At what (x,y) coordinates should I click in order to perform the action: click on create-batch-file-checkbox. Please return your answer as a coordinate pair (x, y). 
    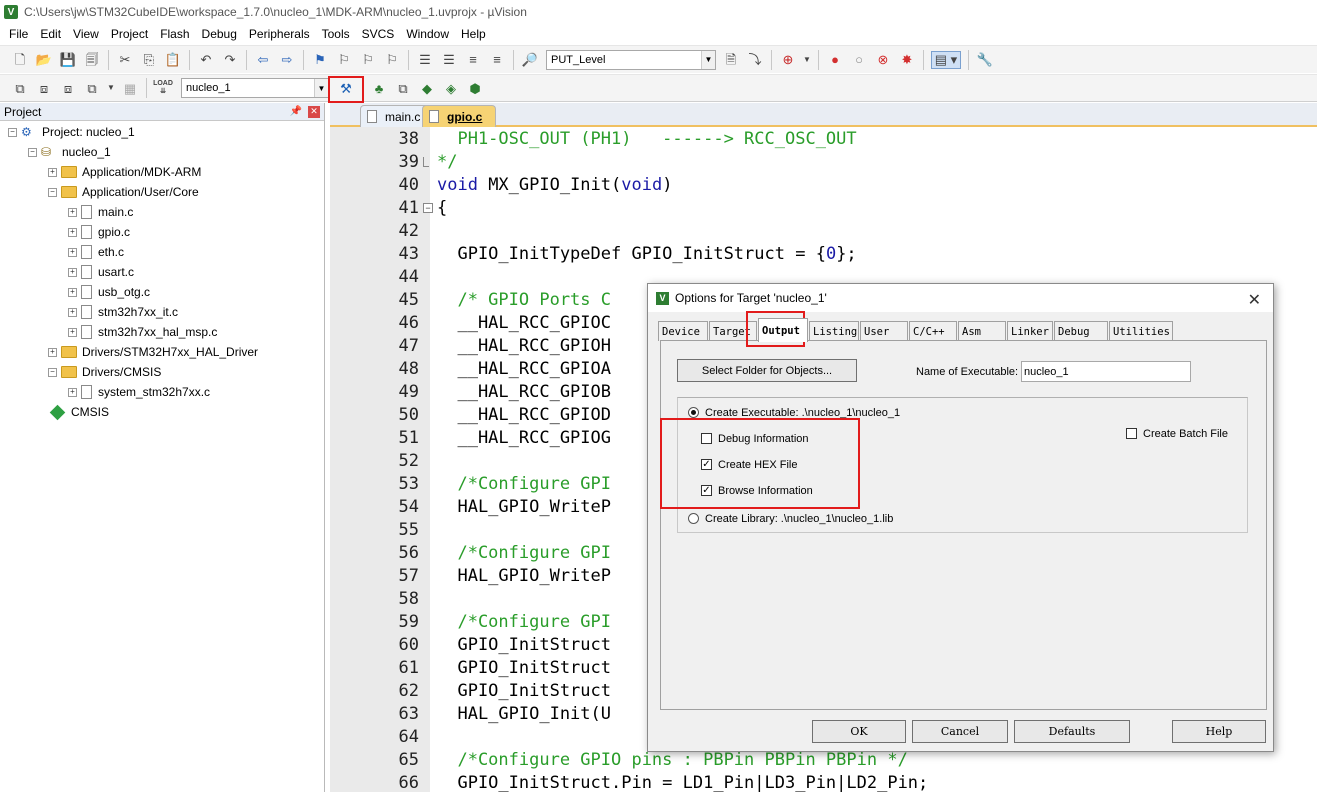
    Looking at the image, I should click on (1131, 433).